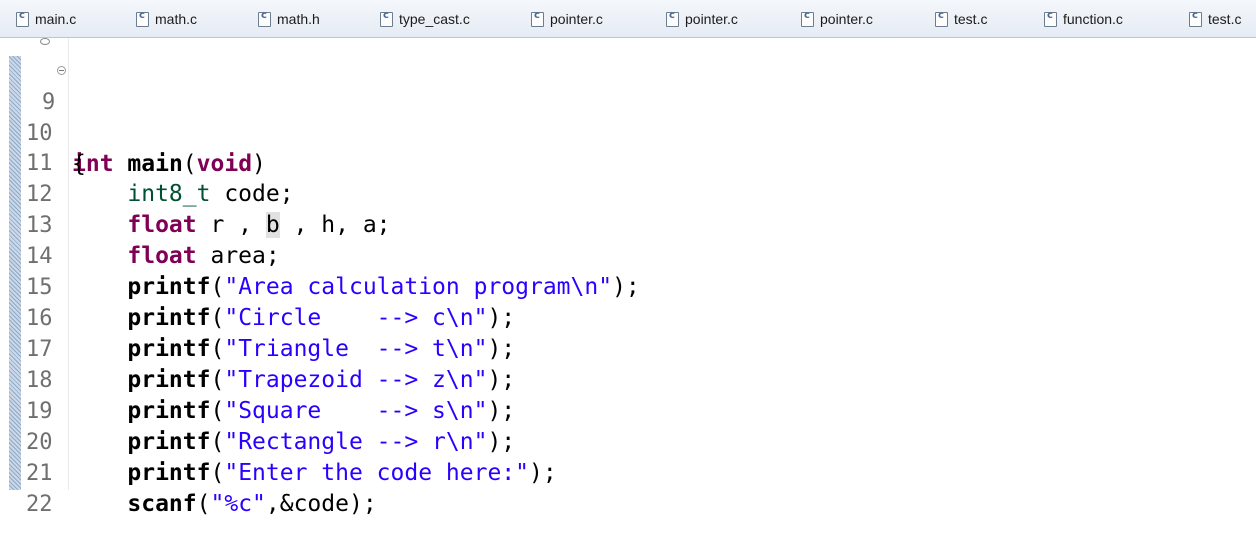 The height and width of the screenshot is (551, 1256). Describe the element at coordinates (39, 504) in the screenshot. I see `line-number: 22` at that location.